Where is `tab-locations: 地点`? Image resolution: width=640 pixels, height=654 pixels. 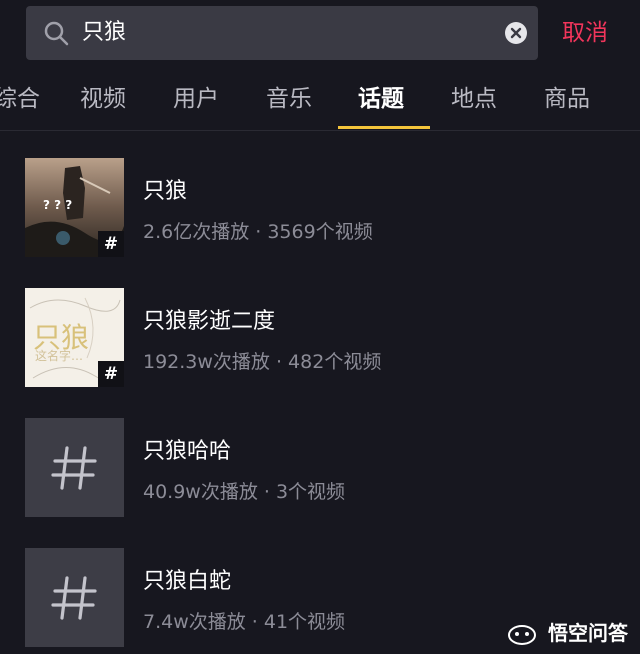 tab-locations: 地点 is located at coordinates (474, 98).